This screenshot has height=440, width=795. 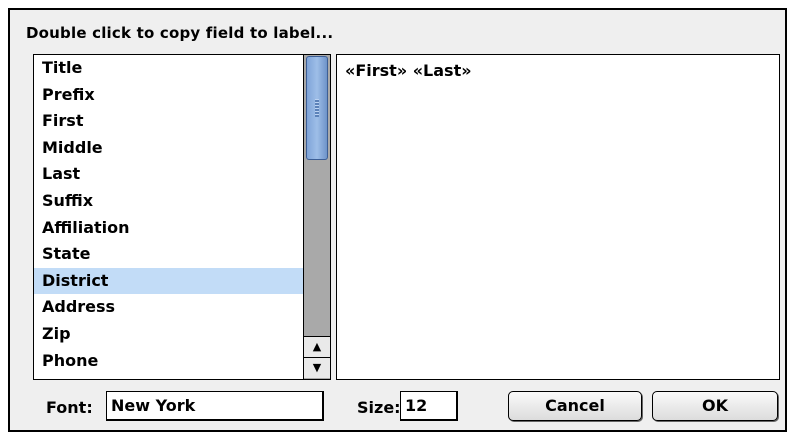 I want to click on arrow-up-icon: ▲, so click(x=317, y=346).